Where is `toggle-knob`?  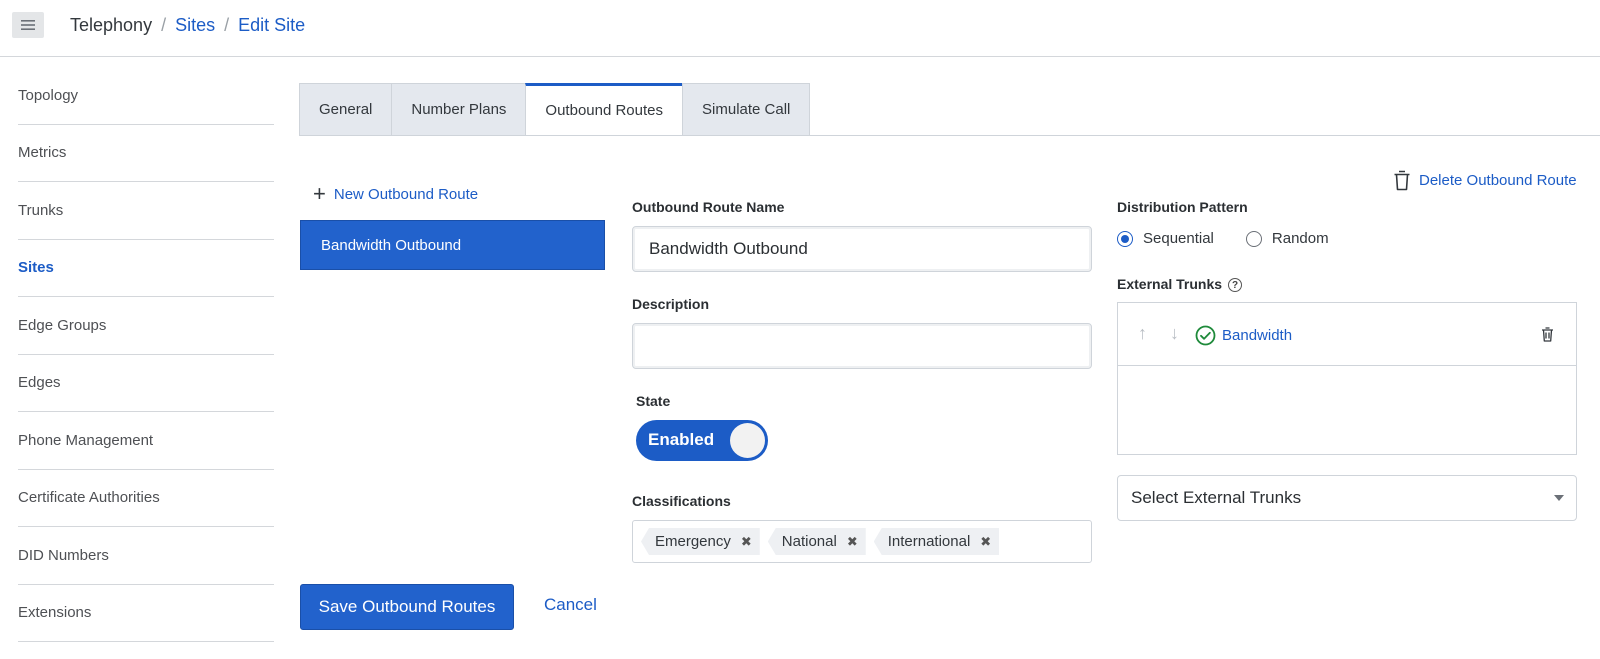
toggle-knob is located at coordinates (747, 440).